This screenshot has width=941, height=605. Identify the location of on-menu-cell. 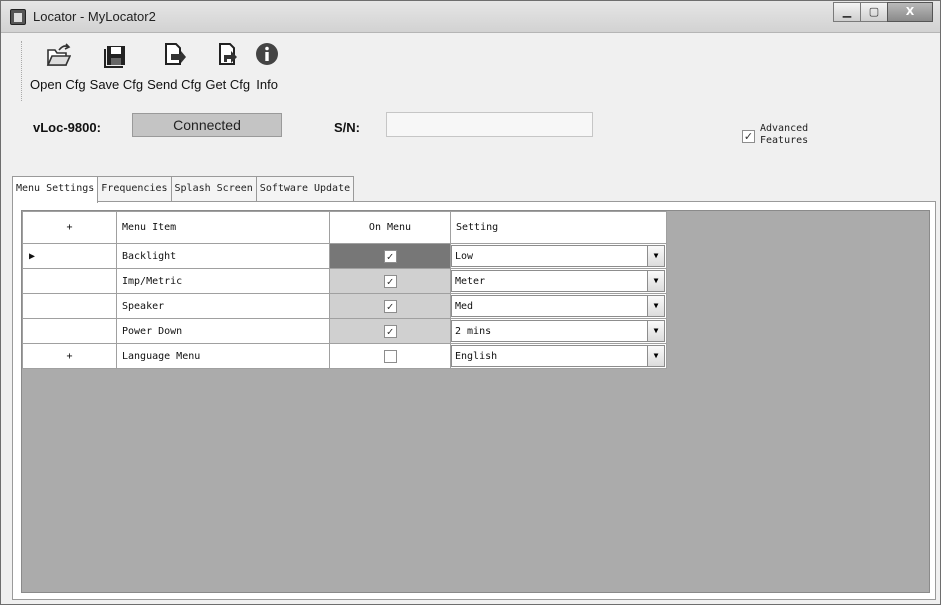
(390, 356).